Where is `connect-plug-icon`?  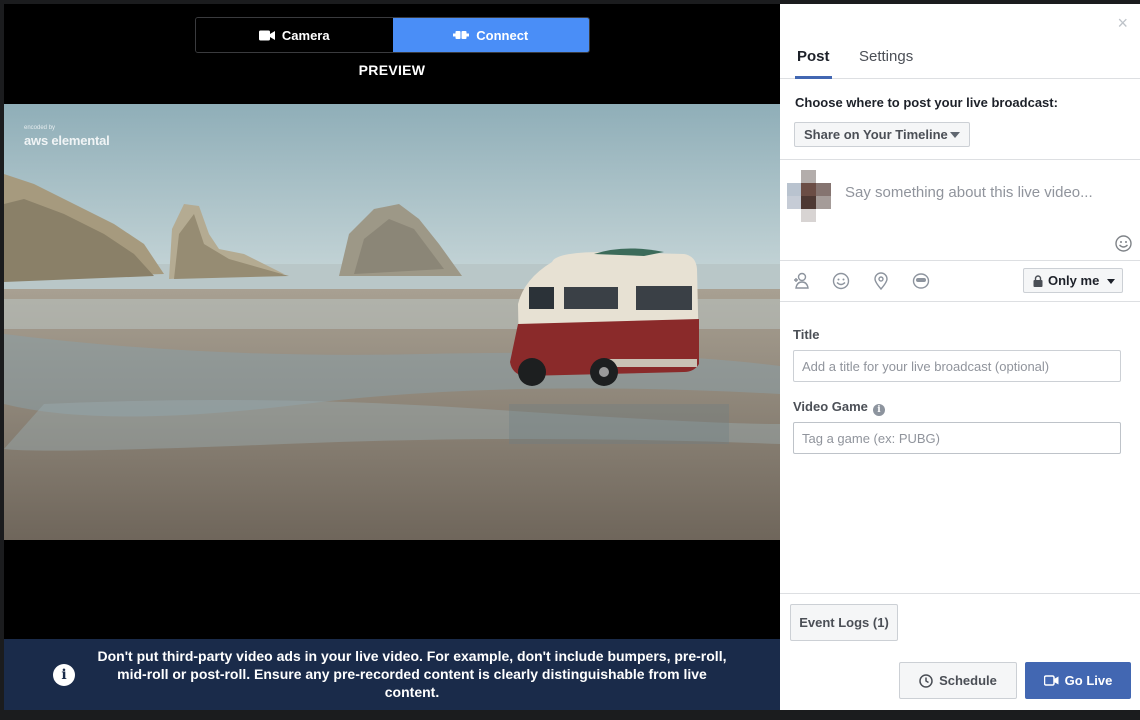 connect-plug-icon is located at coordinates (461, 35).